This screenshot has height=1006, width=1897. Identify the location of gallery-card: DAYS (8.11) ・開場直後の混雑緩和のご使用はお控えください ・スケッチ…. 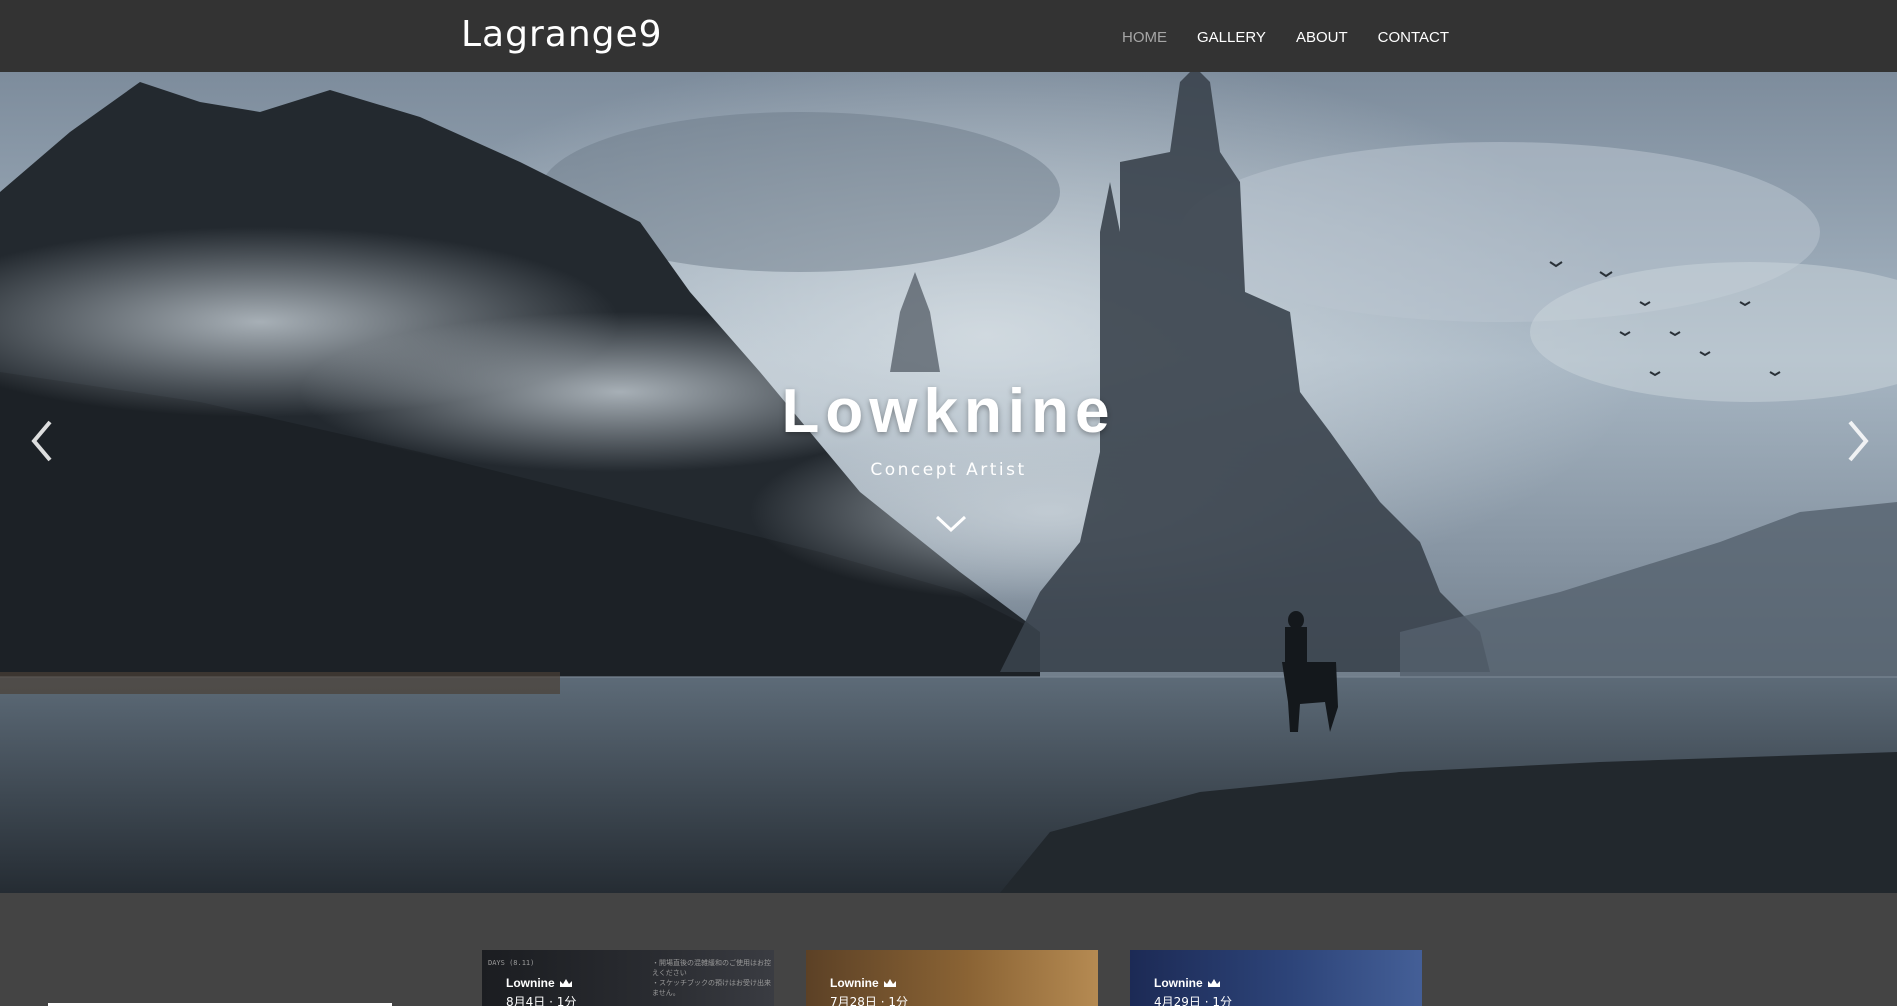
(628, 978).